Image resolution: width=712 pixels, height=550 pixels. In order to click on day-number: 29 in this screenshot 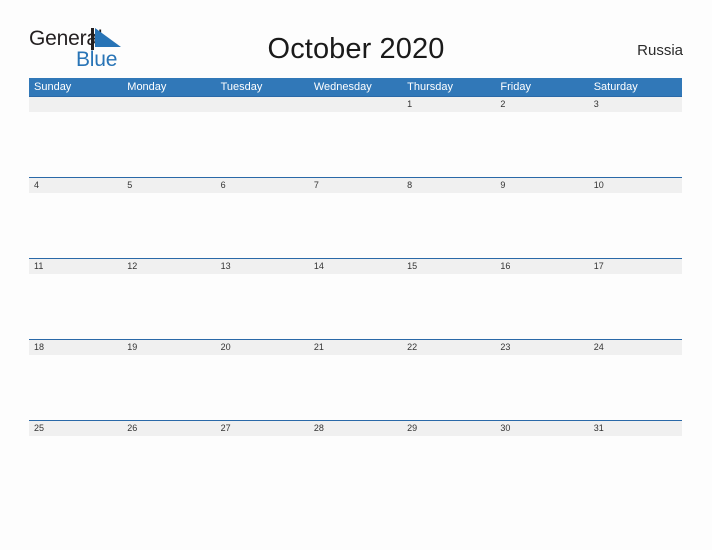, I will do `click(448, 428)`.